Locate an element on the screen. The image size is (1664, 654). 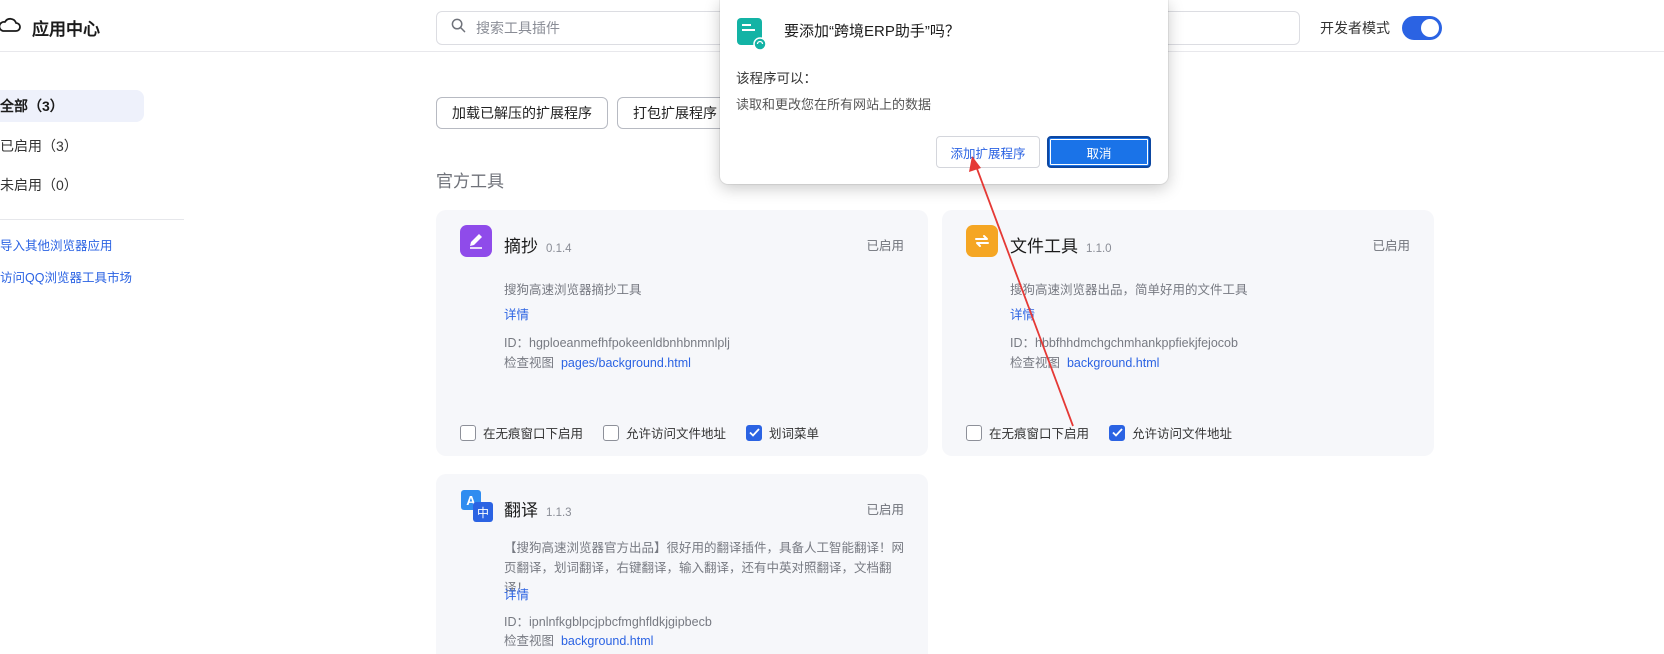
sidebar-item-enabled: 已启用（3） is located at coordinates (72, 146).